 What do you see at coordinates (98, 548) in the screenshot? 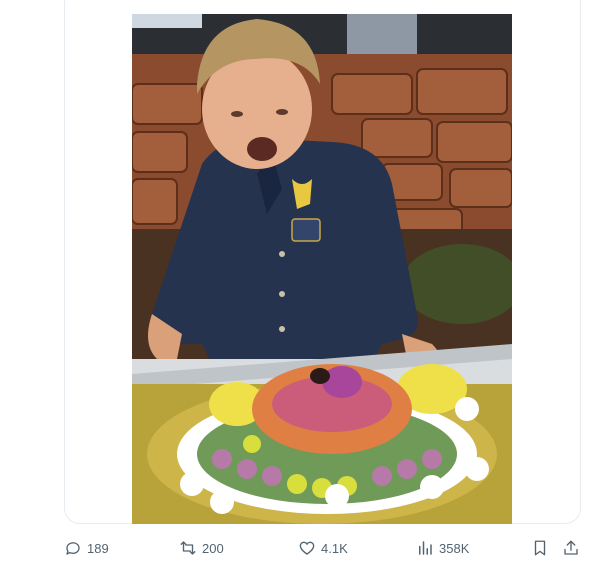
I see `reply-count: 189` at bounding box center [98, 548].